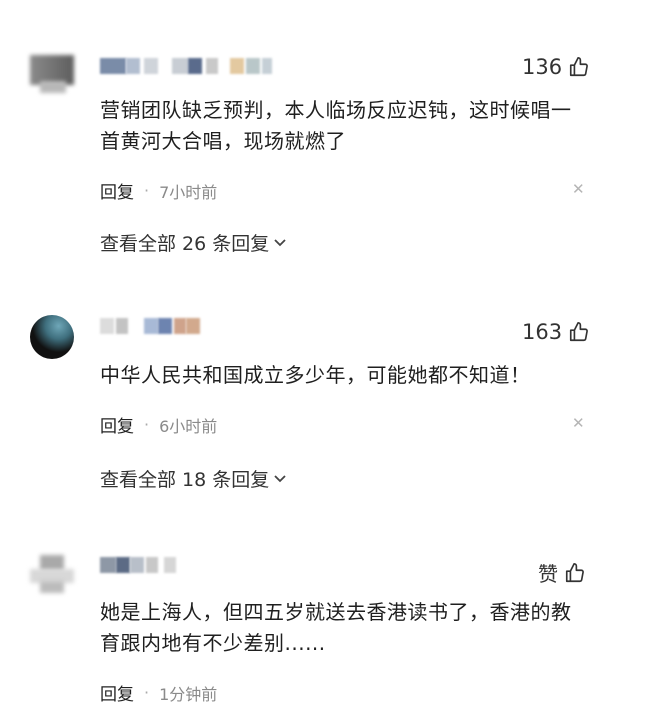  I want to click on comment-meta: 回复 · 1分钟前, so click(158, 692).